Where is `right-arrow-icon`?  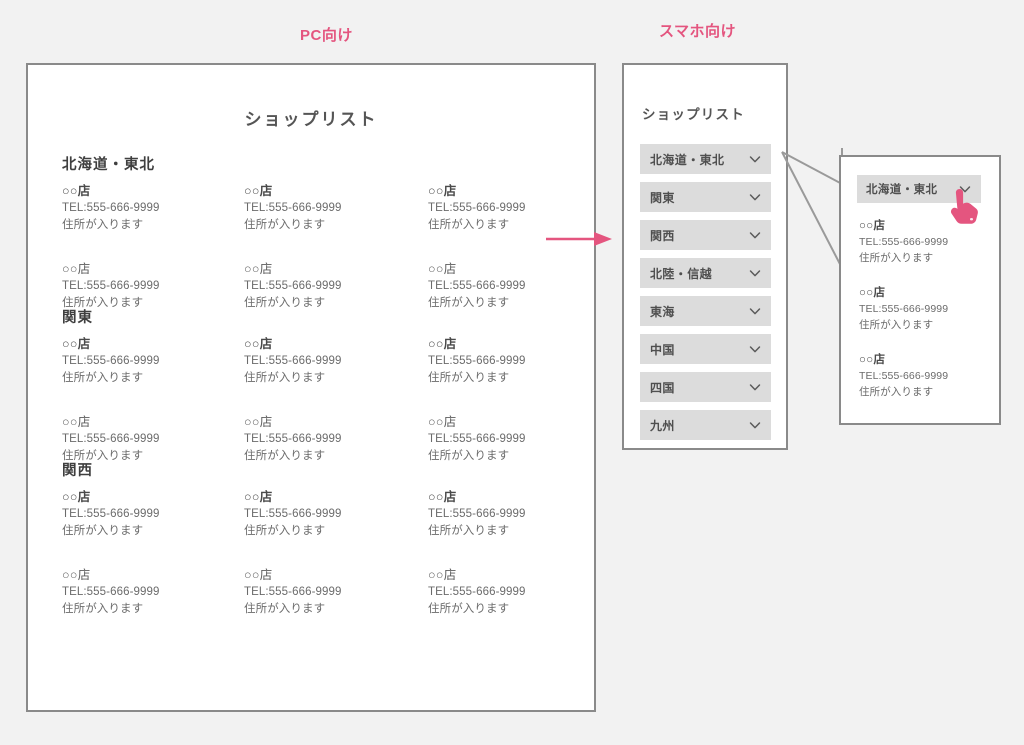 right-arrow-icon is located at coordinates (579, 239).